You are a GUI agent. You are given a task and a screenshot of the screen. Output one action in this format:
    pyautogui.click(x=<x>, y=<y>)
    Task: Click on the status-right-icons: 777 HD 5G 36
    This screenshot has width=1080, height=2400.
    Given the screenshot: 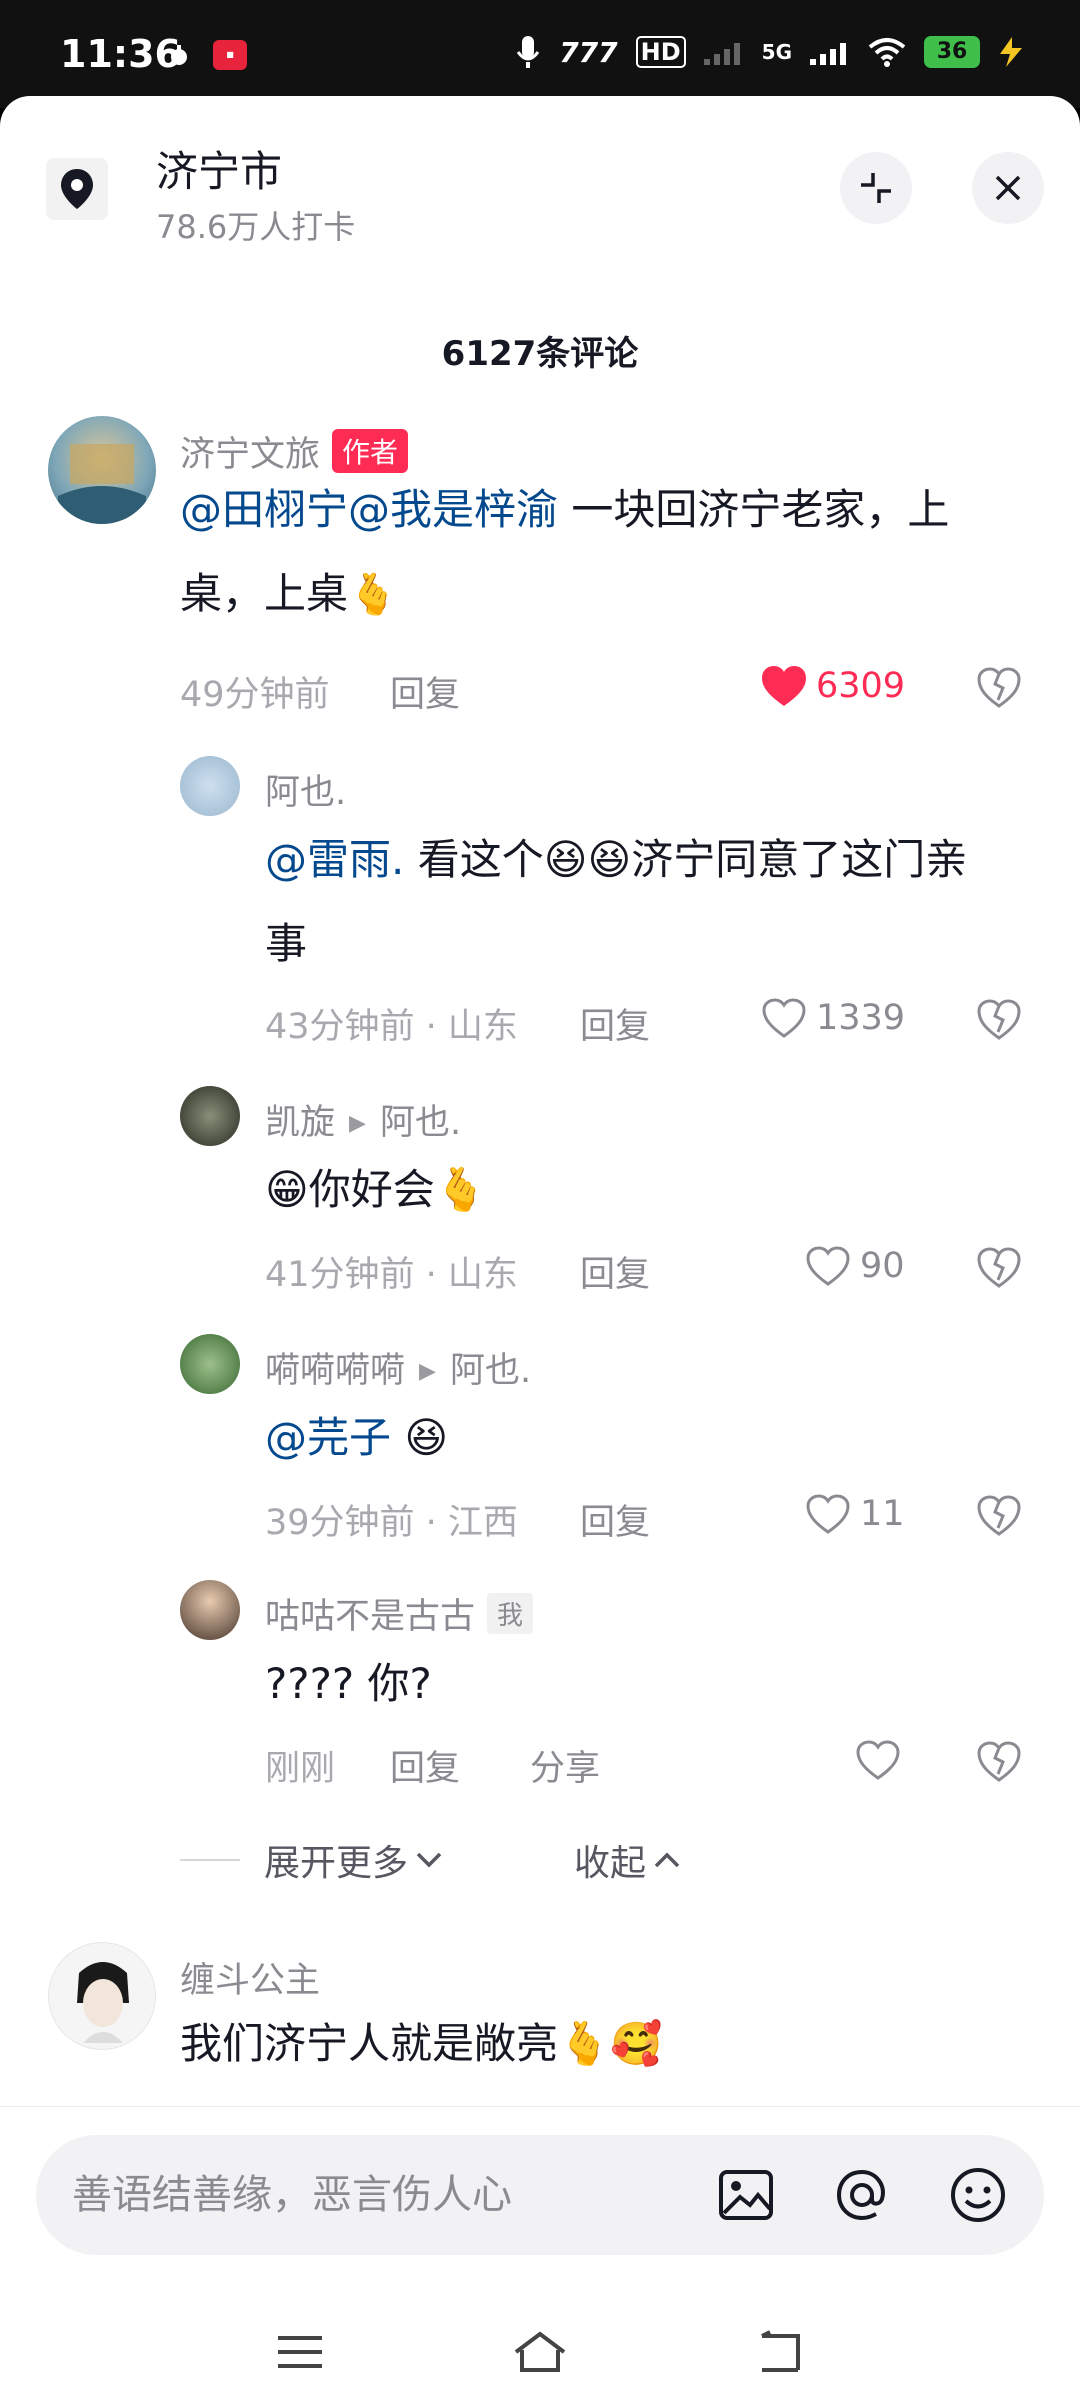 What is the action you would take?
    pyautogui.click(x=769, y=52)
    